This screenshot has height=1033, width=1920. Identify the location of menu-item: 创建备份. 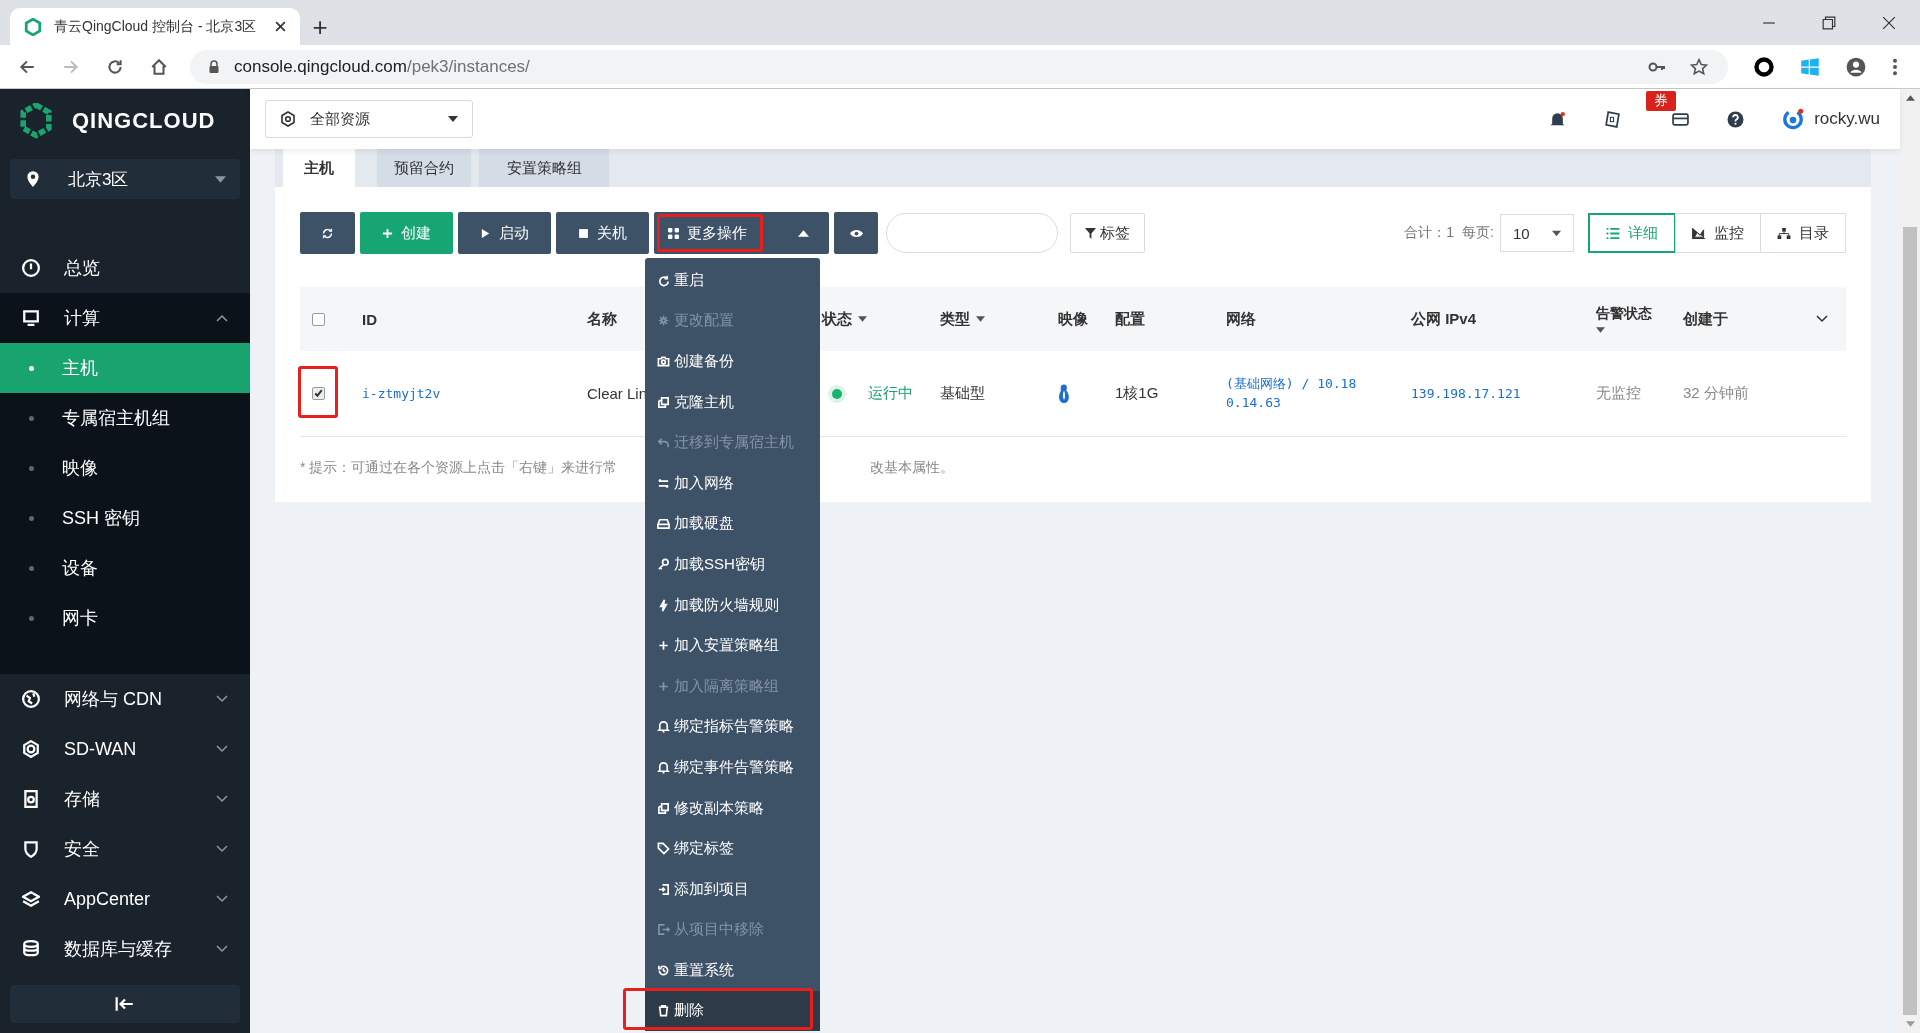
(732, 361).